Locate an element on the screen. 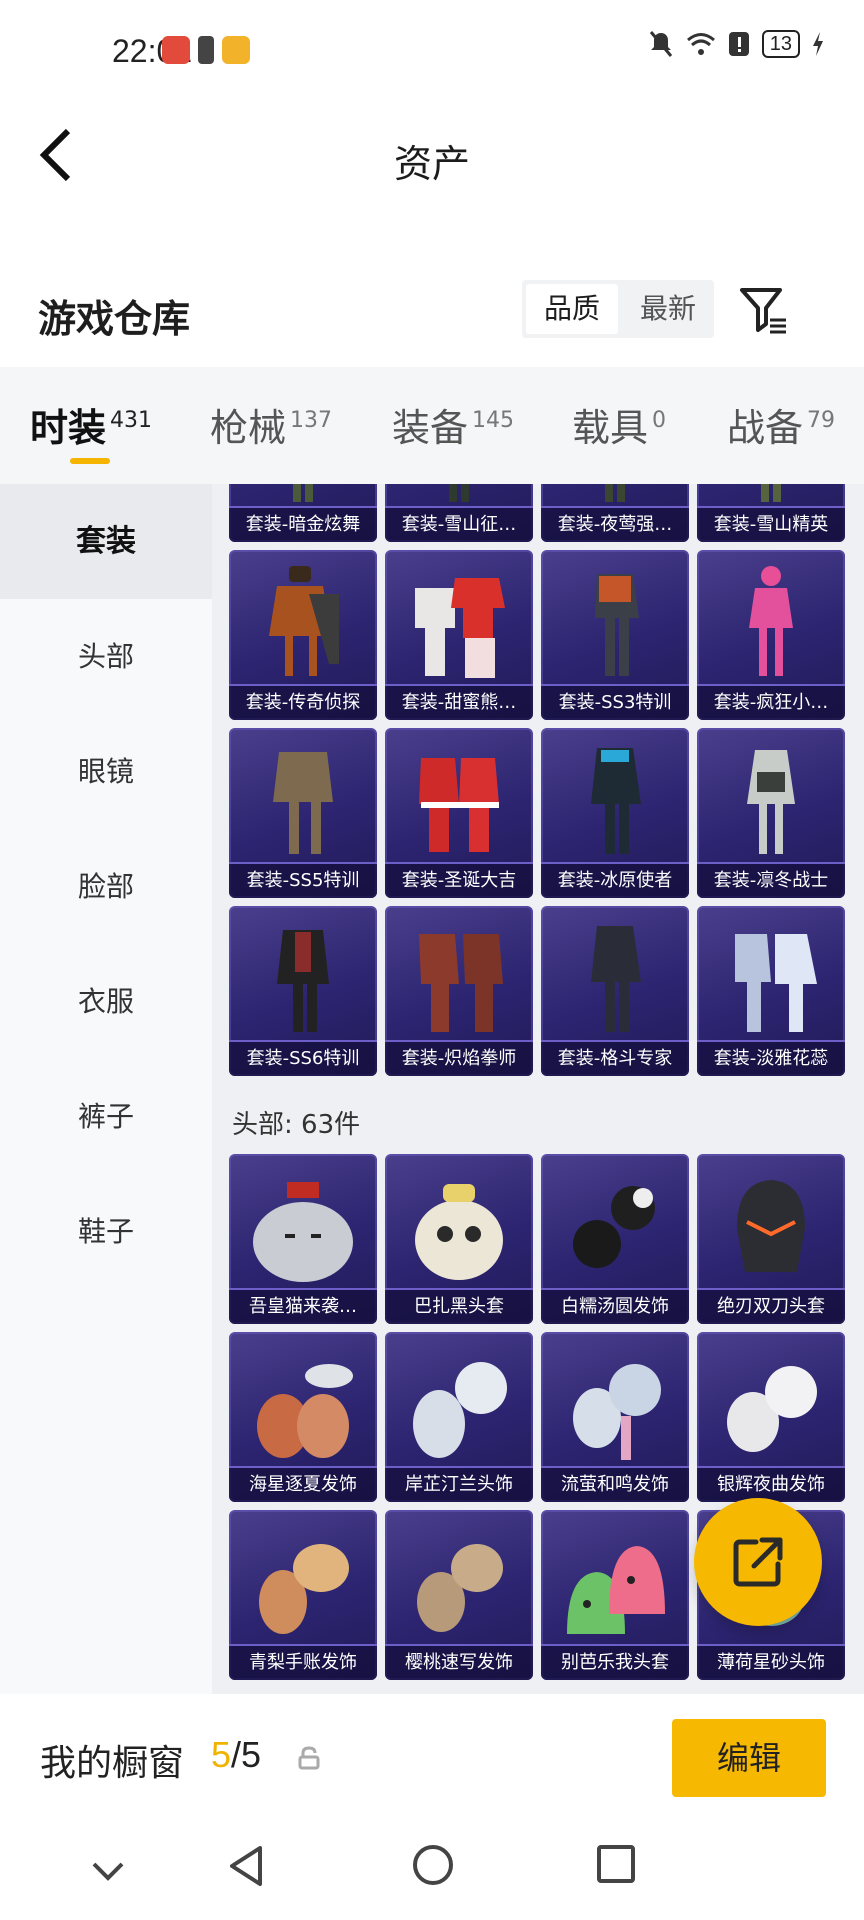  item-label: 套装-暗金炫舞 is located at coordinates (303, 524).